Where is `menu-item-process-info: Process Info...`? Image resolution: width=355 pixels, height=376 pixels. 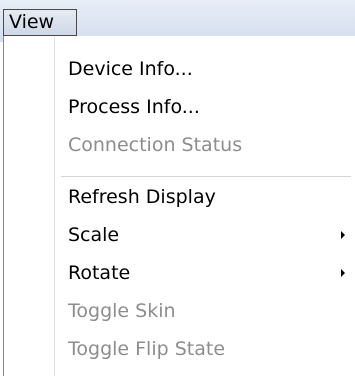
menu-item-process-info: Process Info... is located at coordinates (179, 107).